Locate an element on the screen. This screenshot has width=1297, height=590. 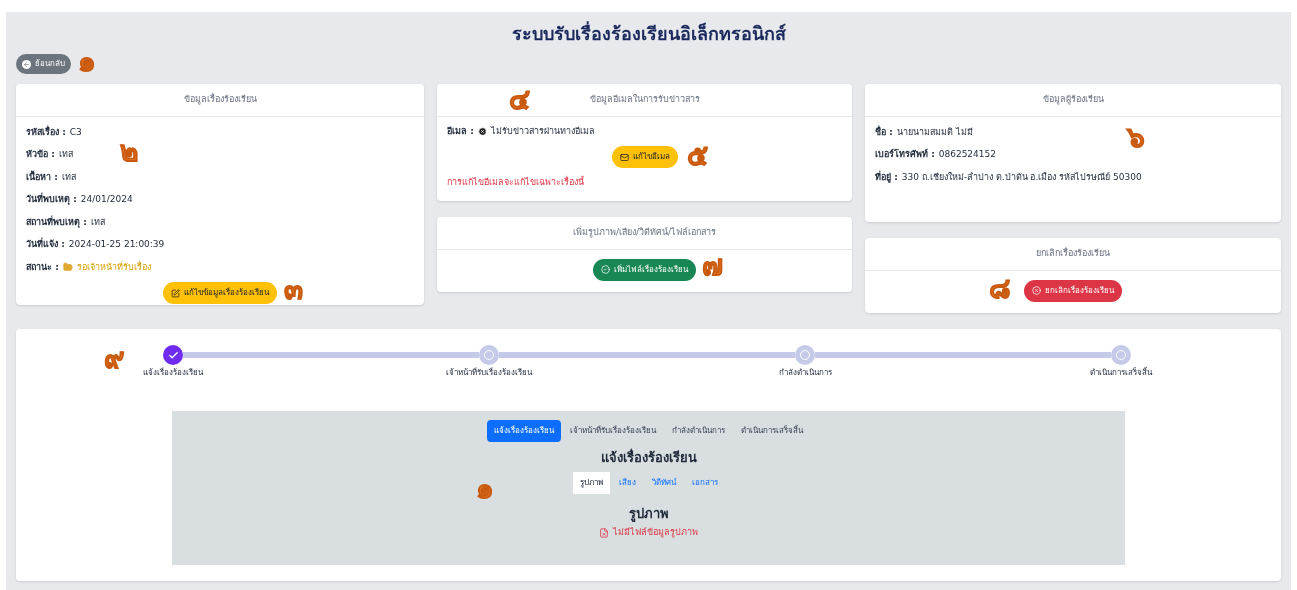
callout-number: ๔ is located at coordinates (519, 100).